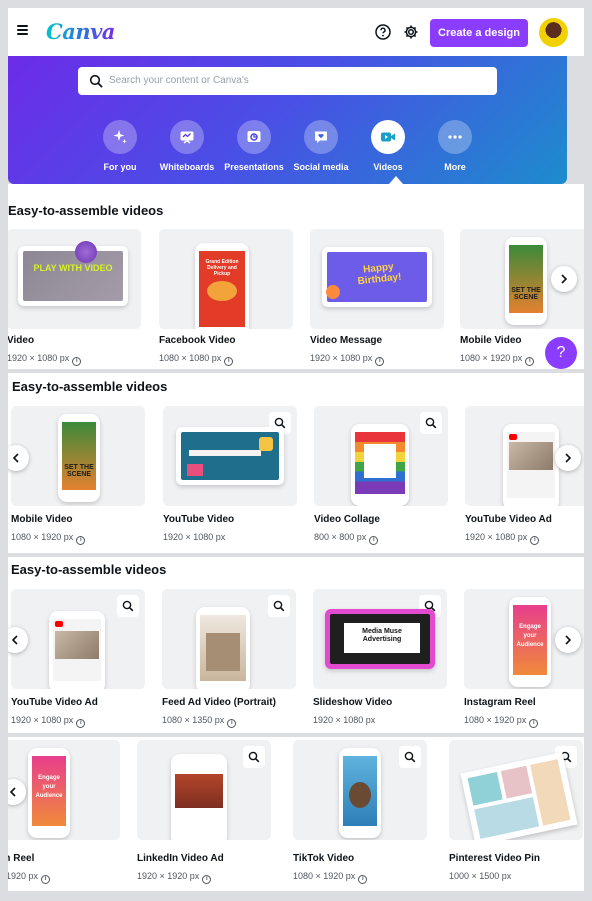  I want to click on active-category-indicator, so click(396, 180).